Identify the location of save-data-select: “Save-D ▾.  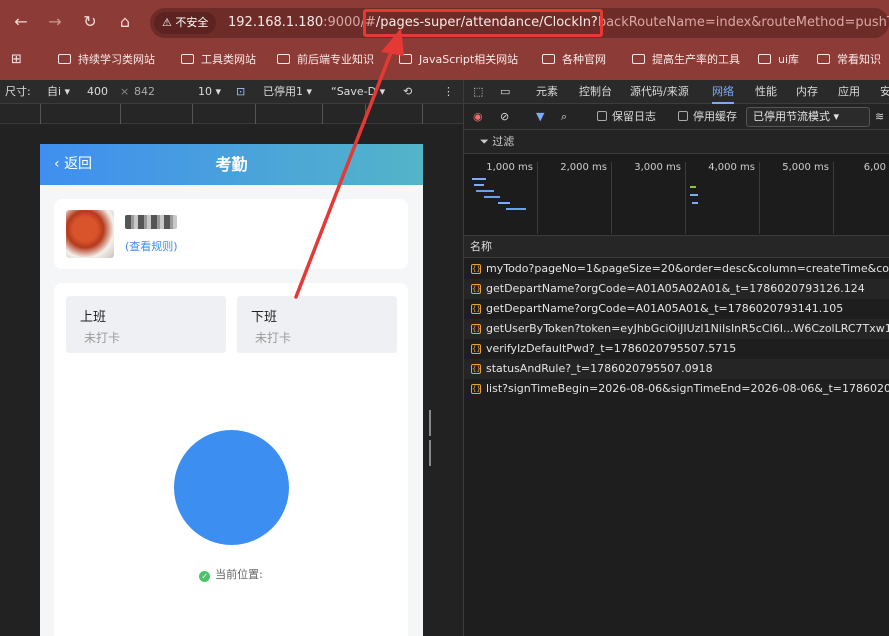
(358, 92).